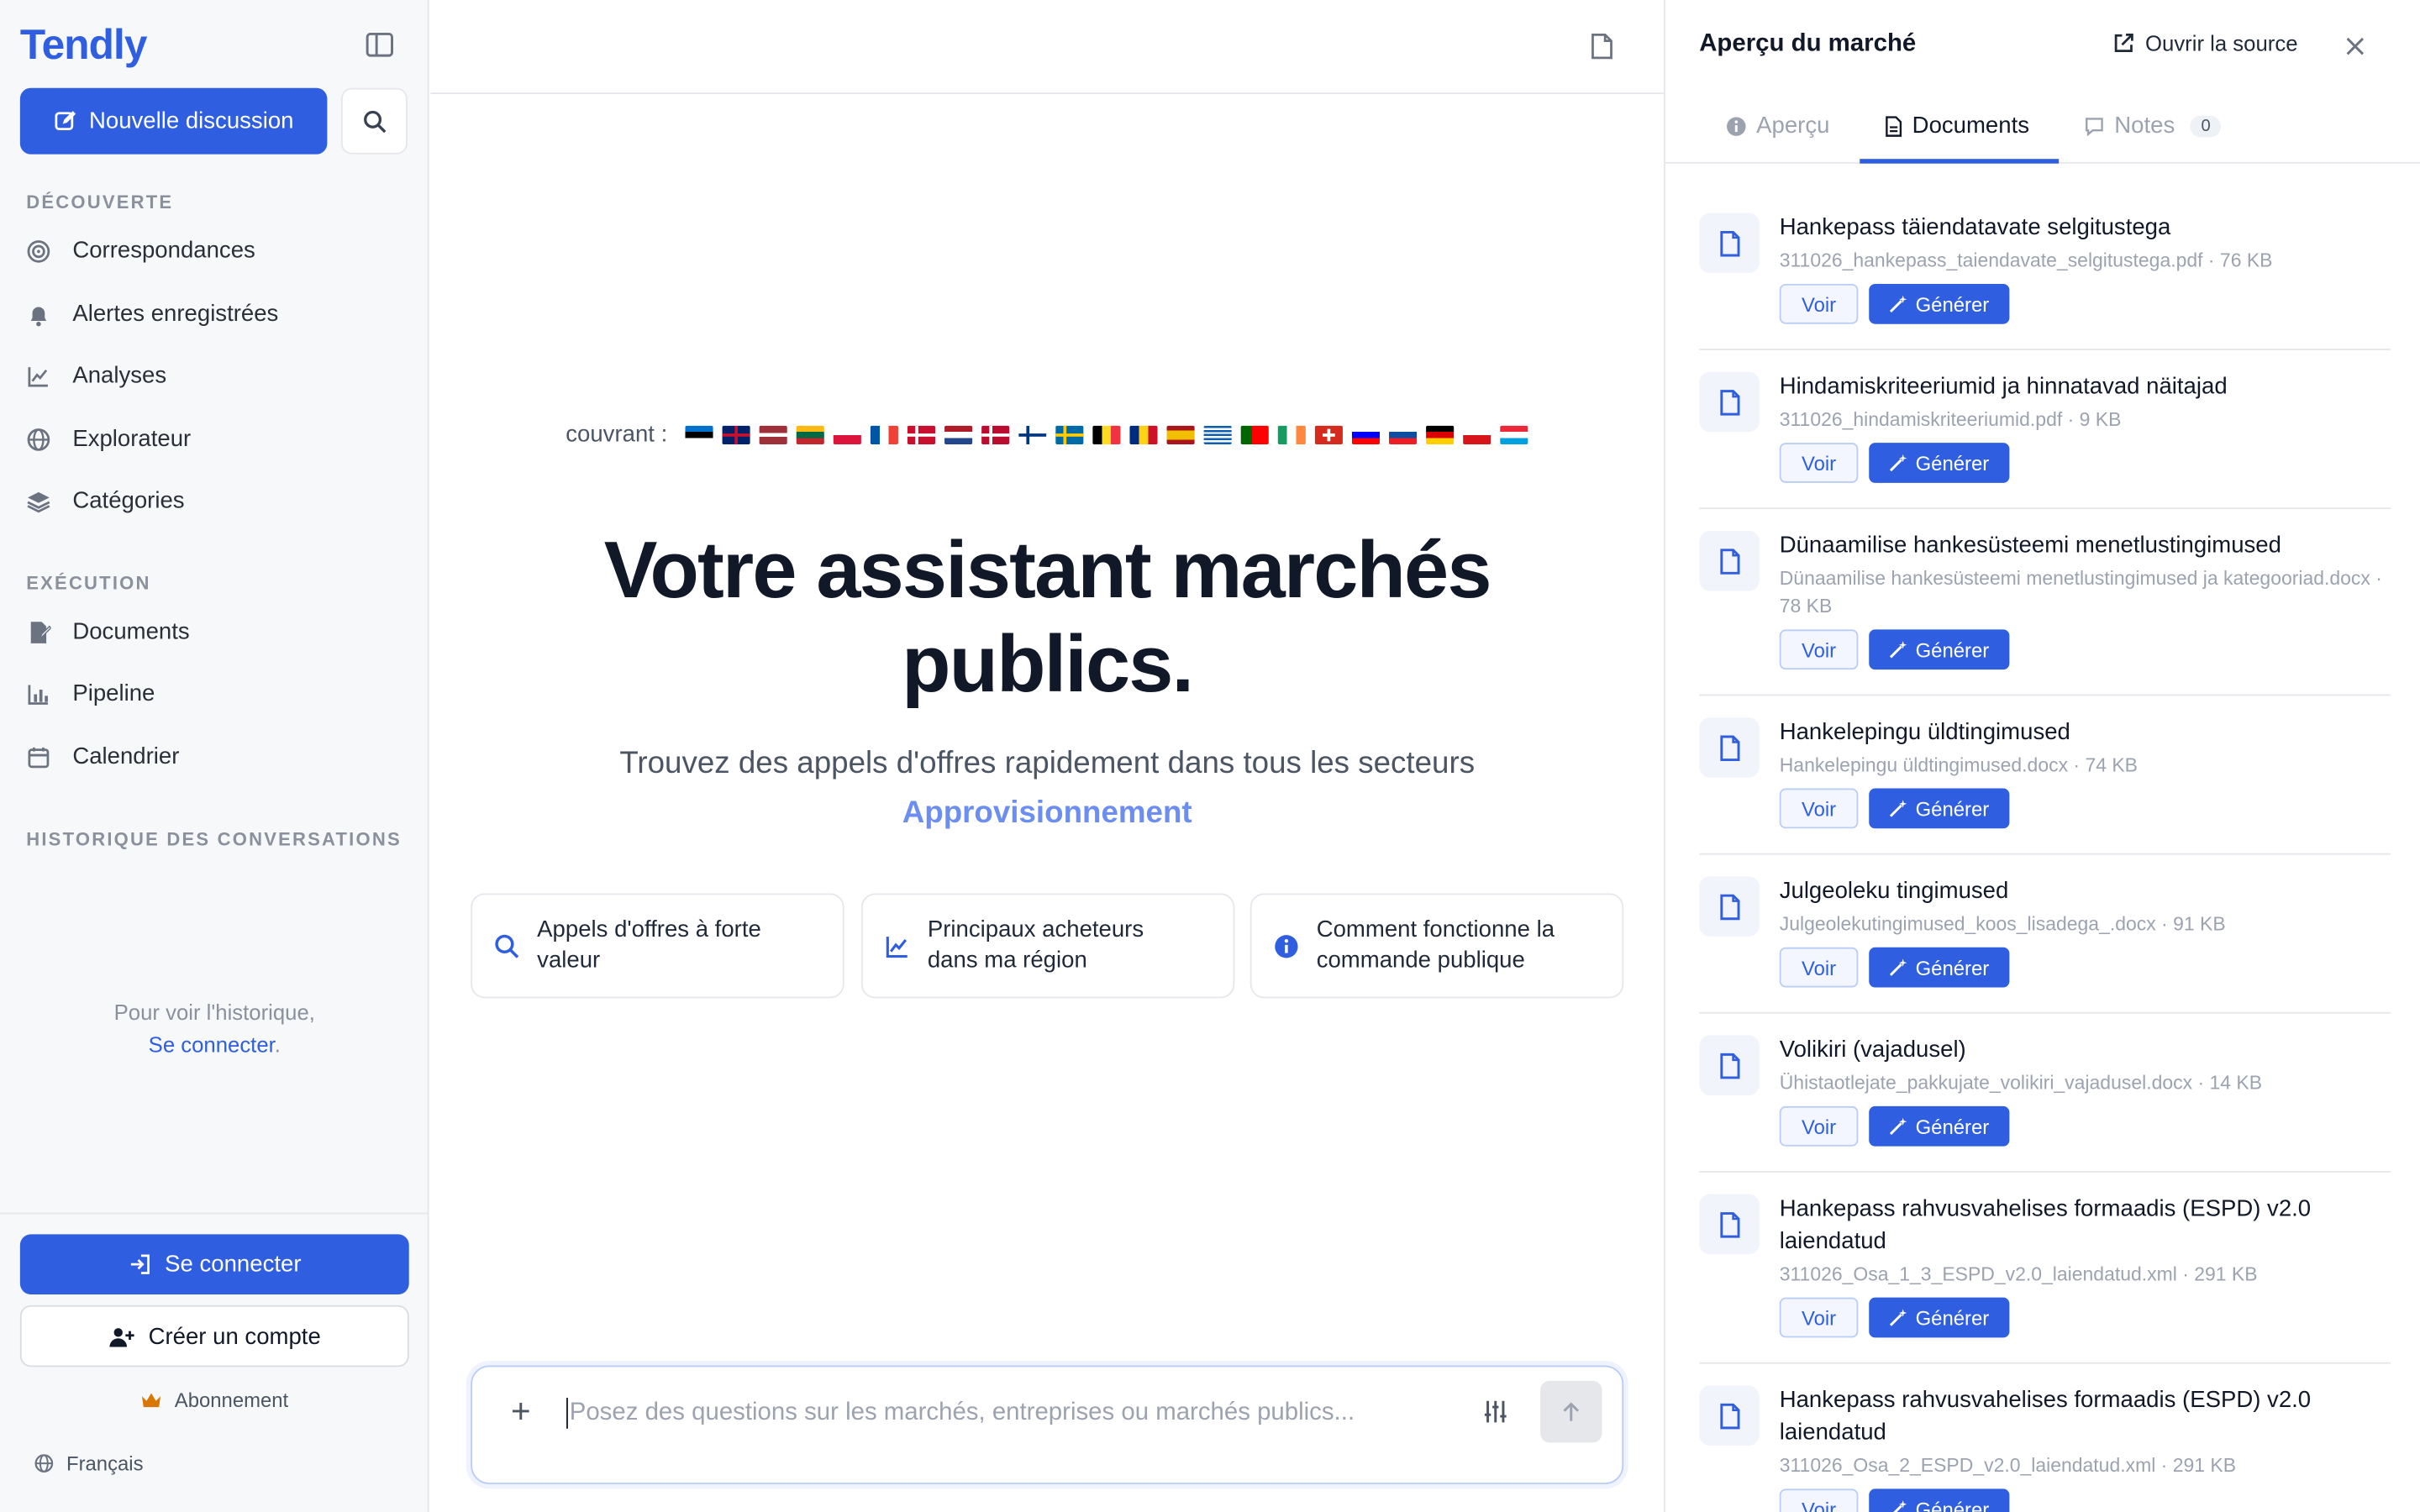  What do you see at coordinates (2153, 126) in the screenshot?
I see `tab-notes: Notes 0` at bounding box center [2153, 126].